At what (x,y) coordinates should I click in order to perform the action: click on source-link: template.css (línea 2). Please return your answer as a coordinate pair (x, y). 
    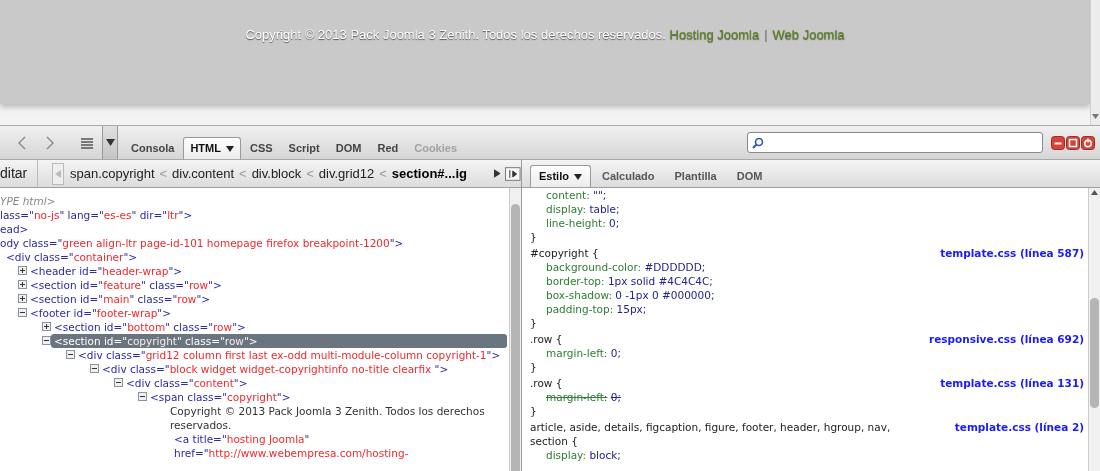
    Looking at the image, I should click on (1019, 434).